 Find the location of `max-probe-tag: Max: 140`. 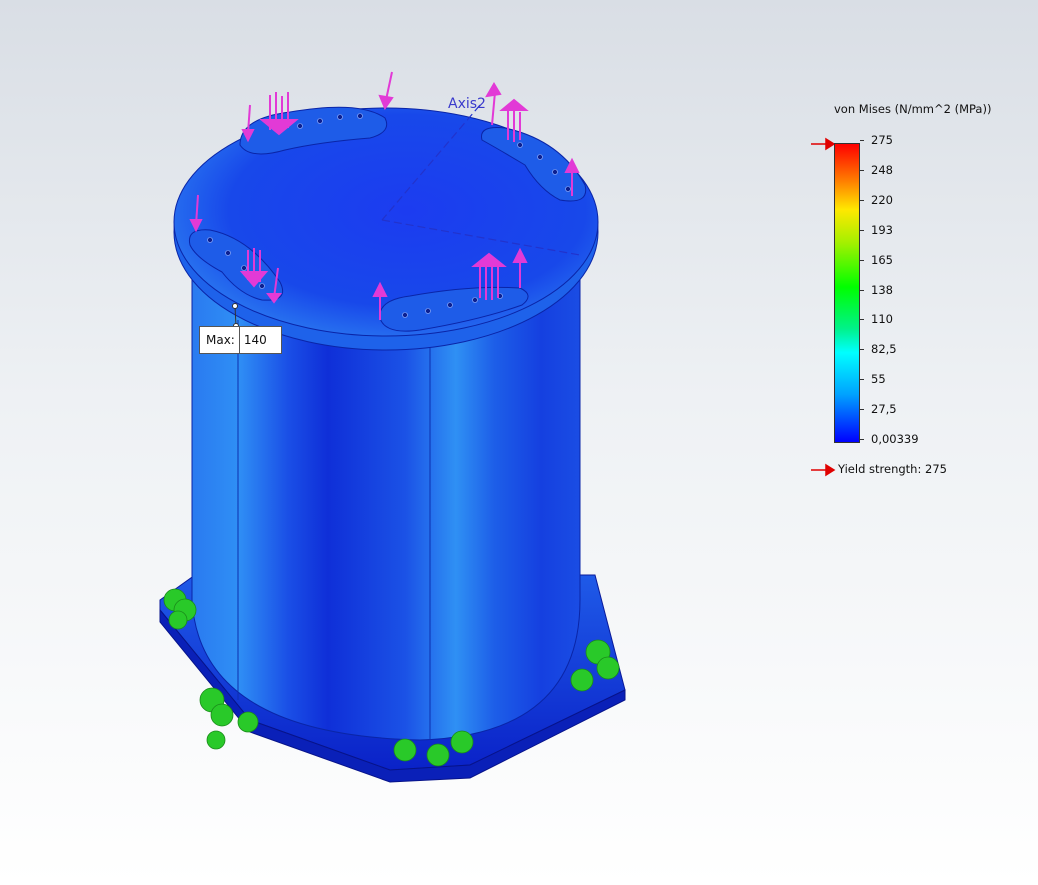

max-probe-tag: Max: 140 is located at coordinates (240, 340).